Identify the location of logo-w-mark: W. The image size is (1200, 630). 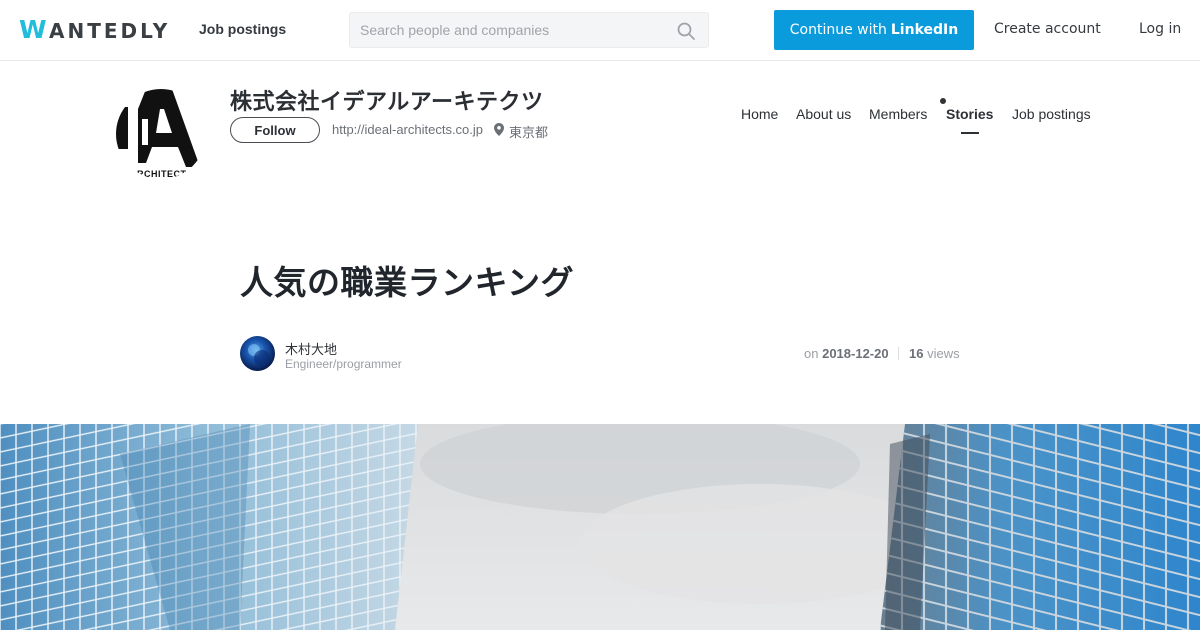
(33, 29).